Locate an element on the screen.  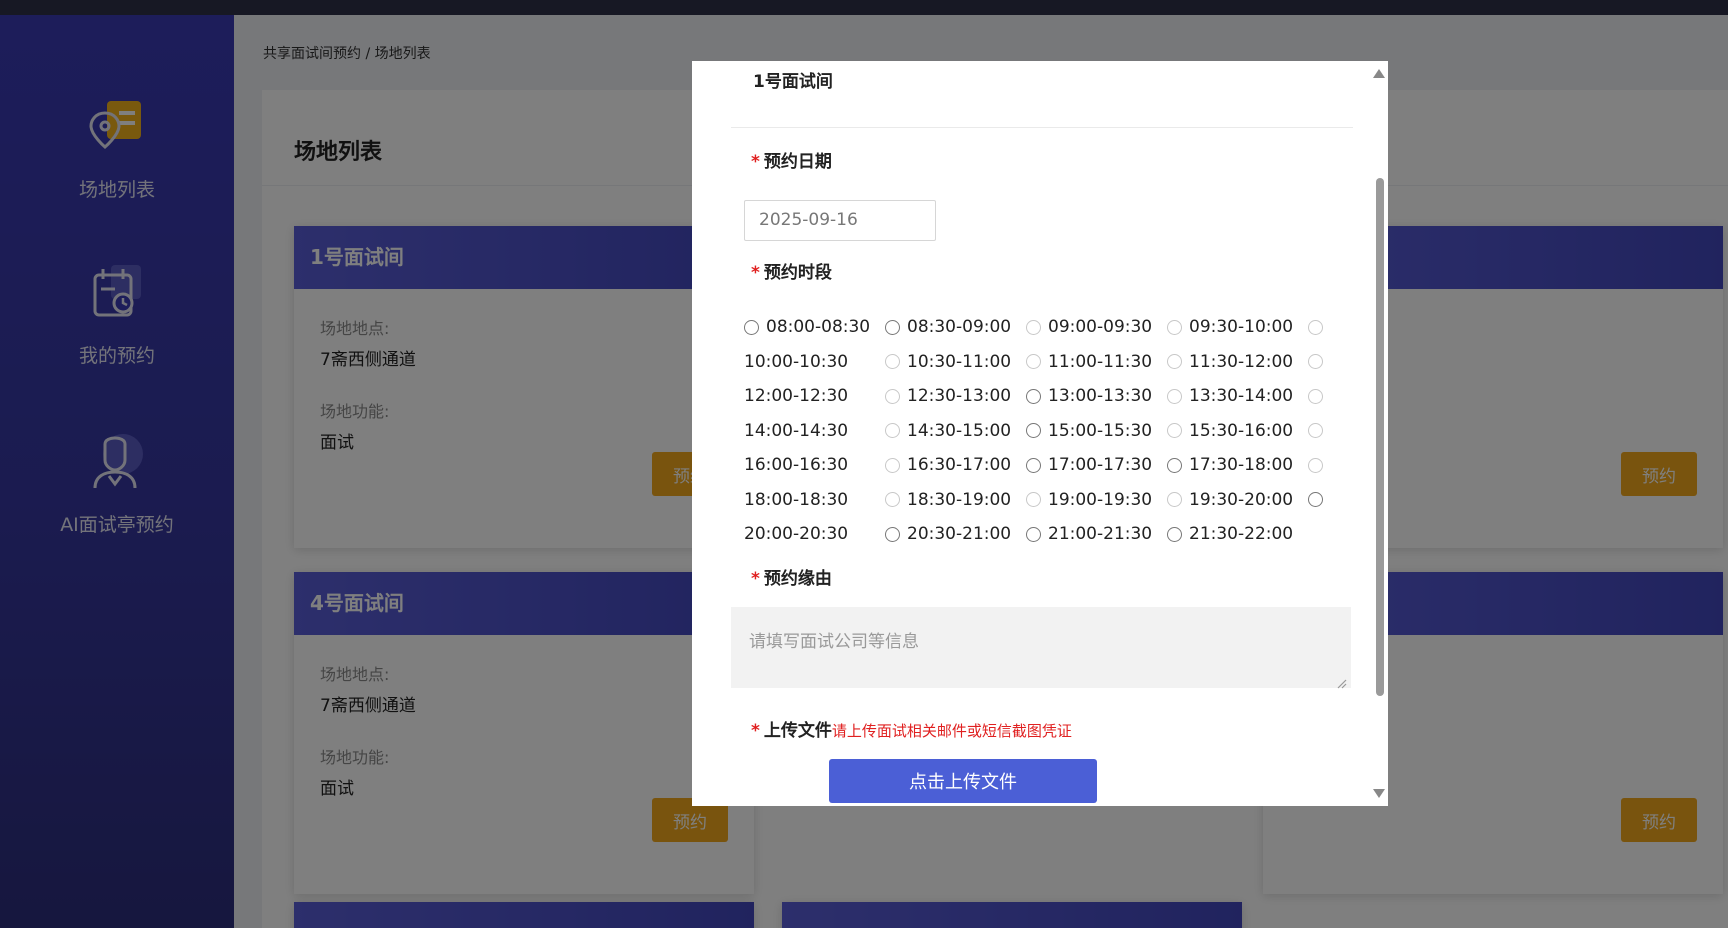
time-slot-option: 16:30-17:00 is located at coordinates (955, 465).